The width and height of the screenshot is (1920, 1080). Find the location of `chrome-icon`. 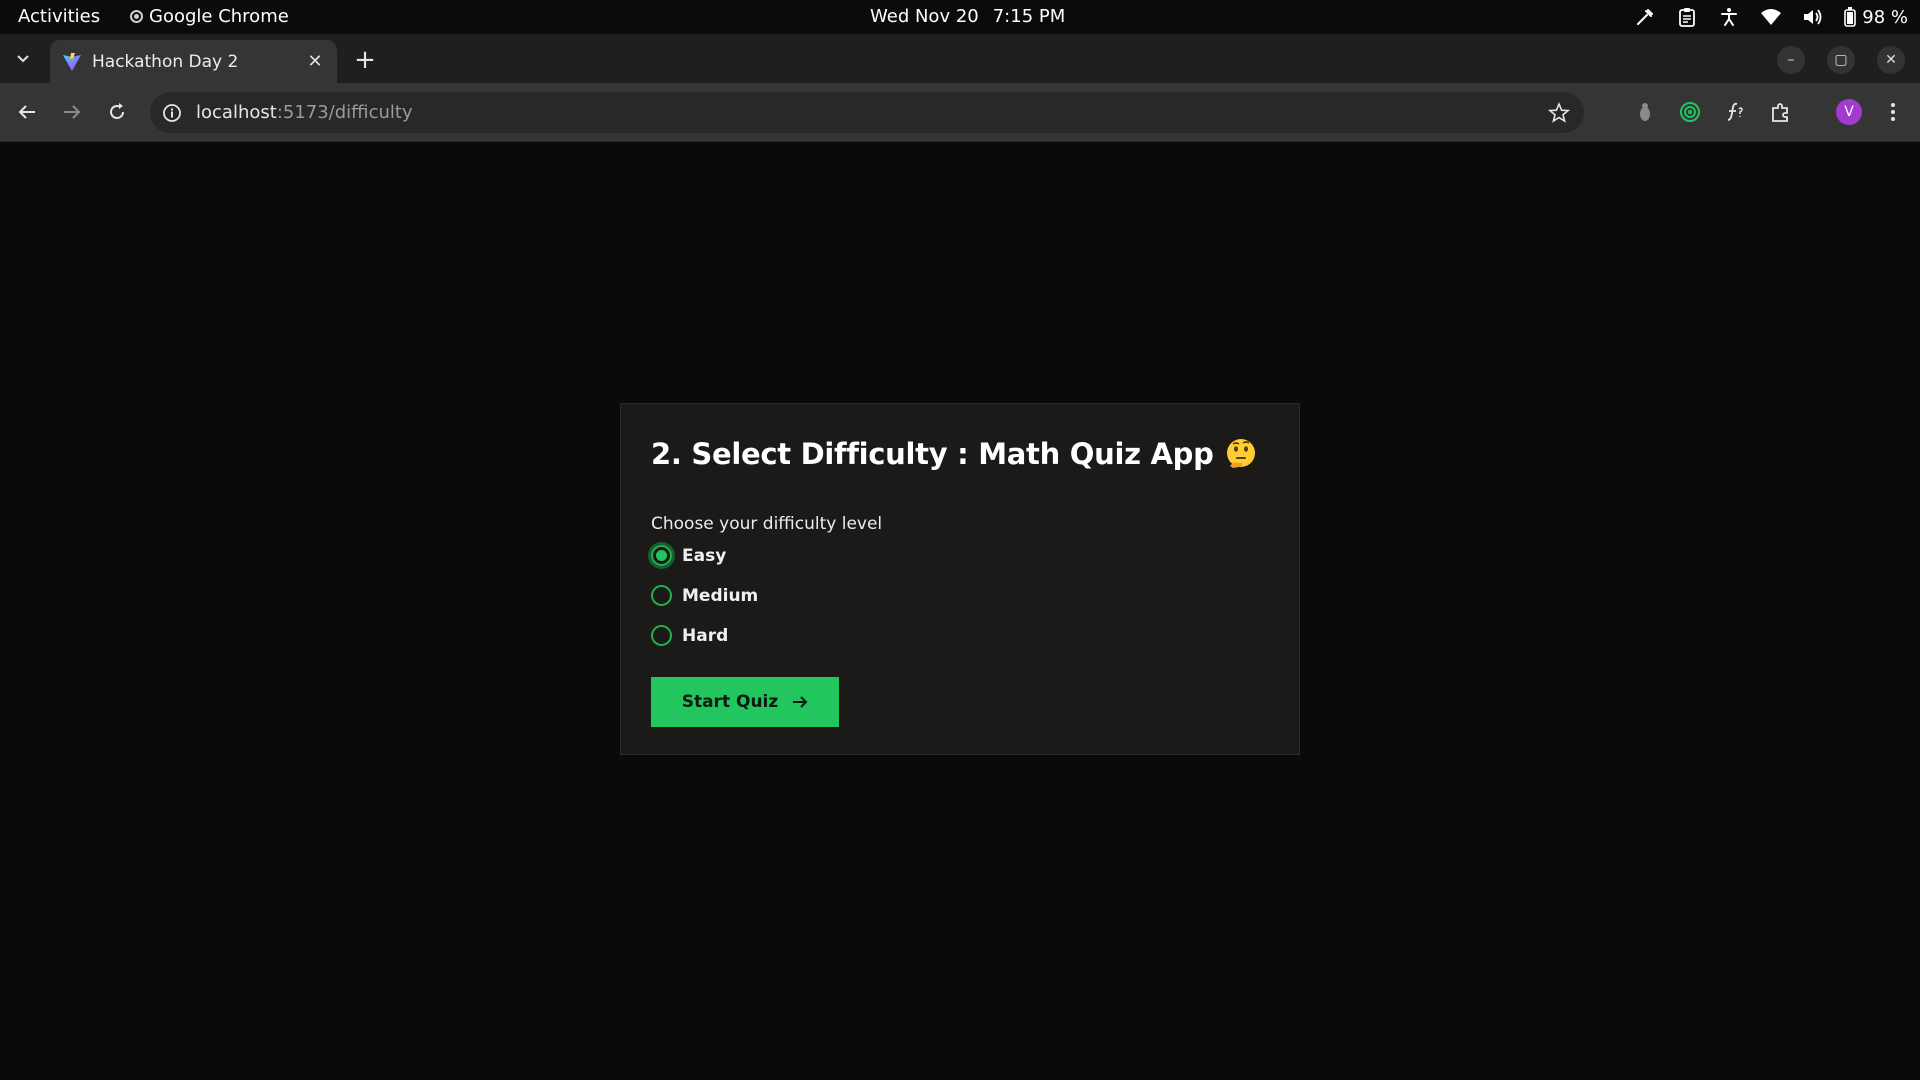

chrome-icon is located at coordinates (136, 16).